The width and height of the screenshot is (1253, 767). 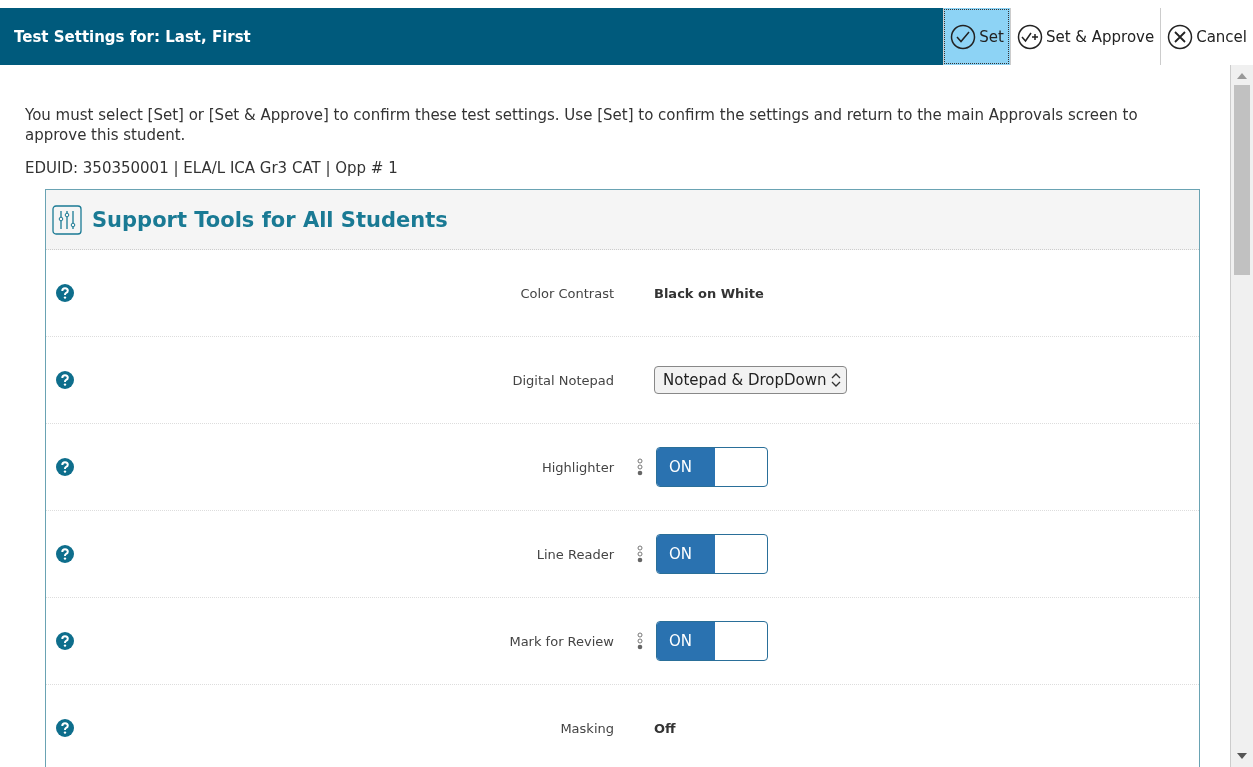 I want to click on scrollbar, so click(x=1241, y=416).